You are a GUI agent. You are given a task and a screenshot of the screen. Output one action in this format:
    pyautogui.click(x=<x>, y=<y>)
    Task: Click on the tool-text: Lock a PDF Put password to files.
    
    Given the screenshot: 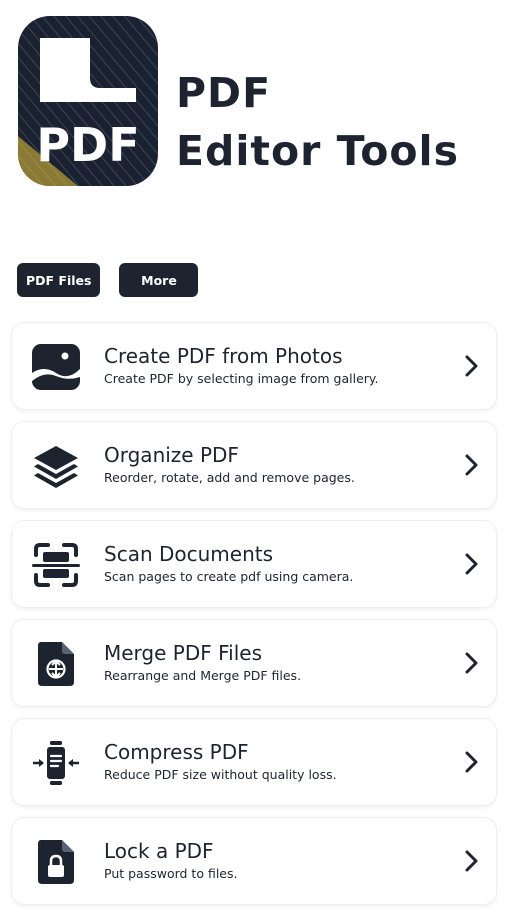 What is the action you would take?
    pyautogui.click(x=274, y=860)
    